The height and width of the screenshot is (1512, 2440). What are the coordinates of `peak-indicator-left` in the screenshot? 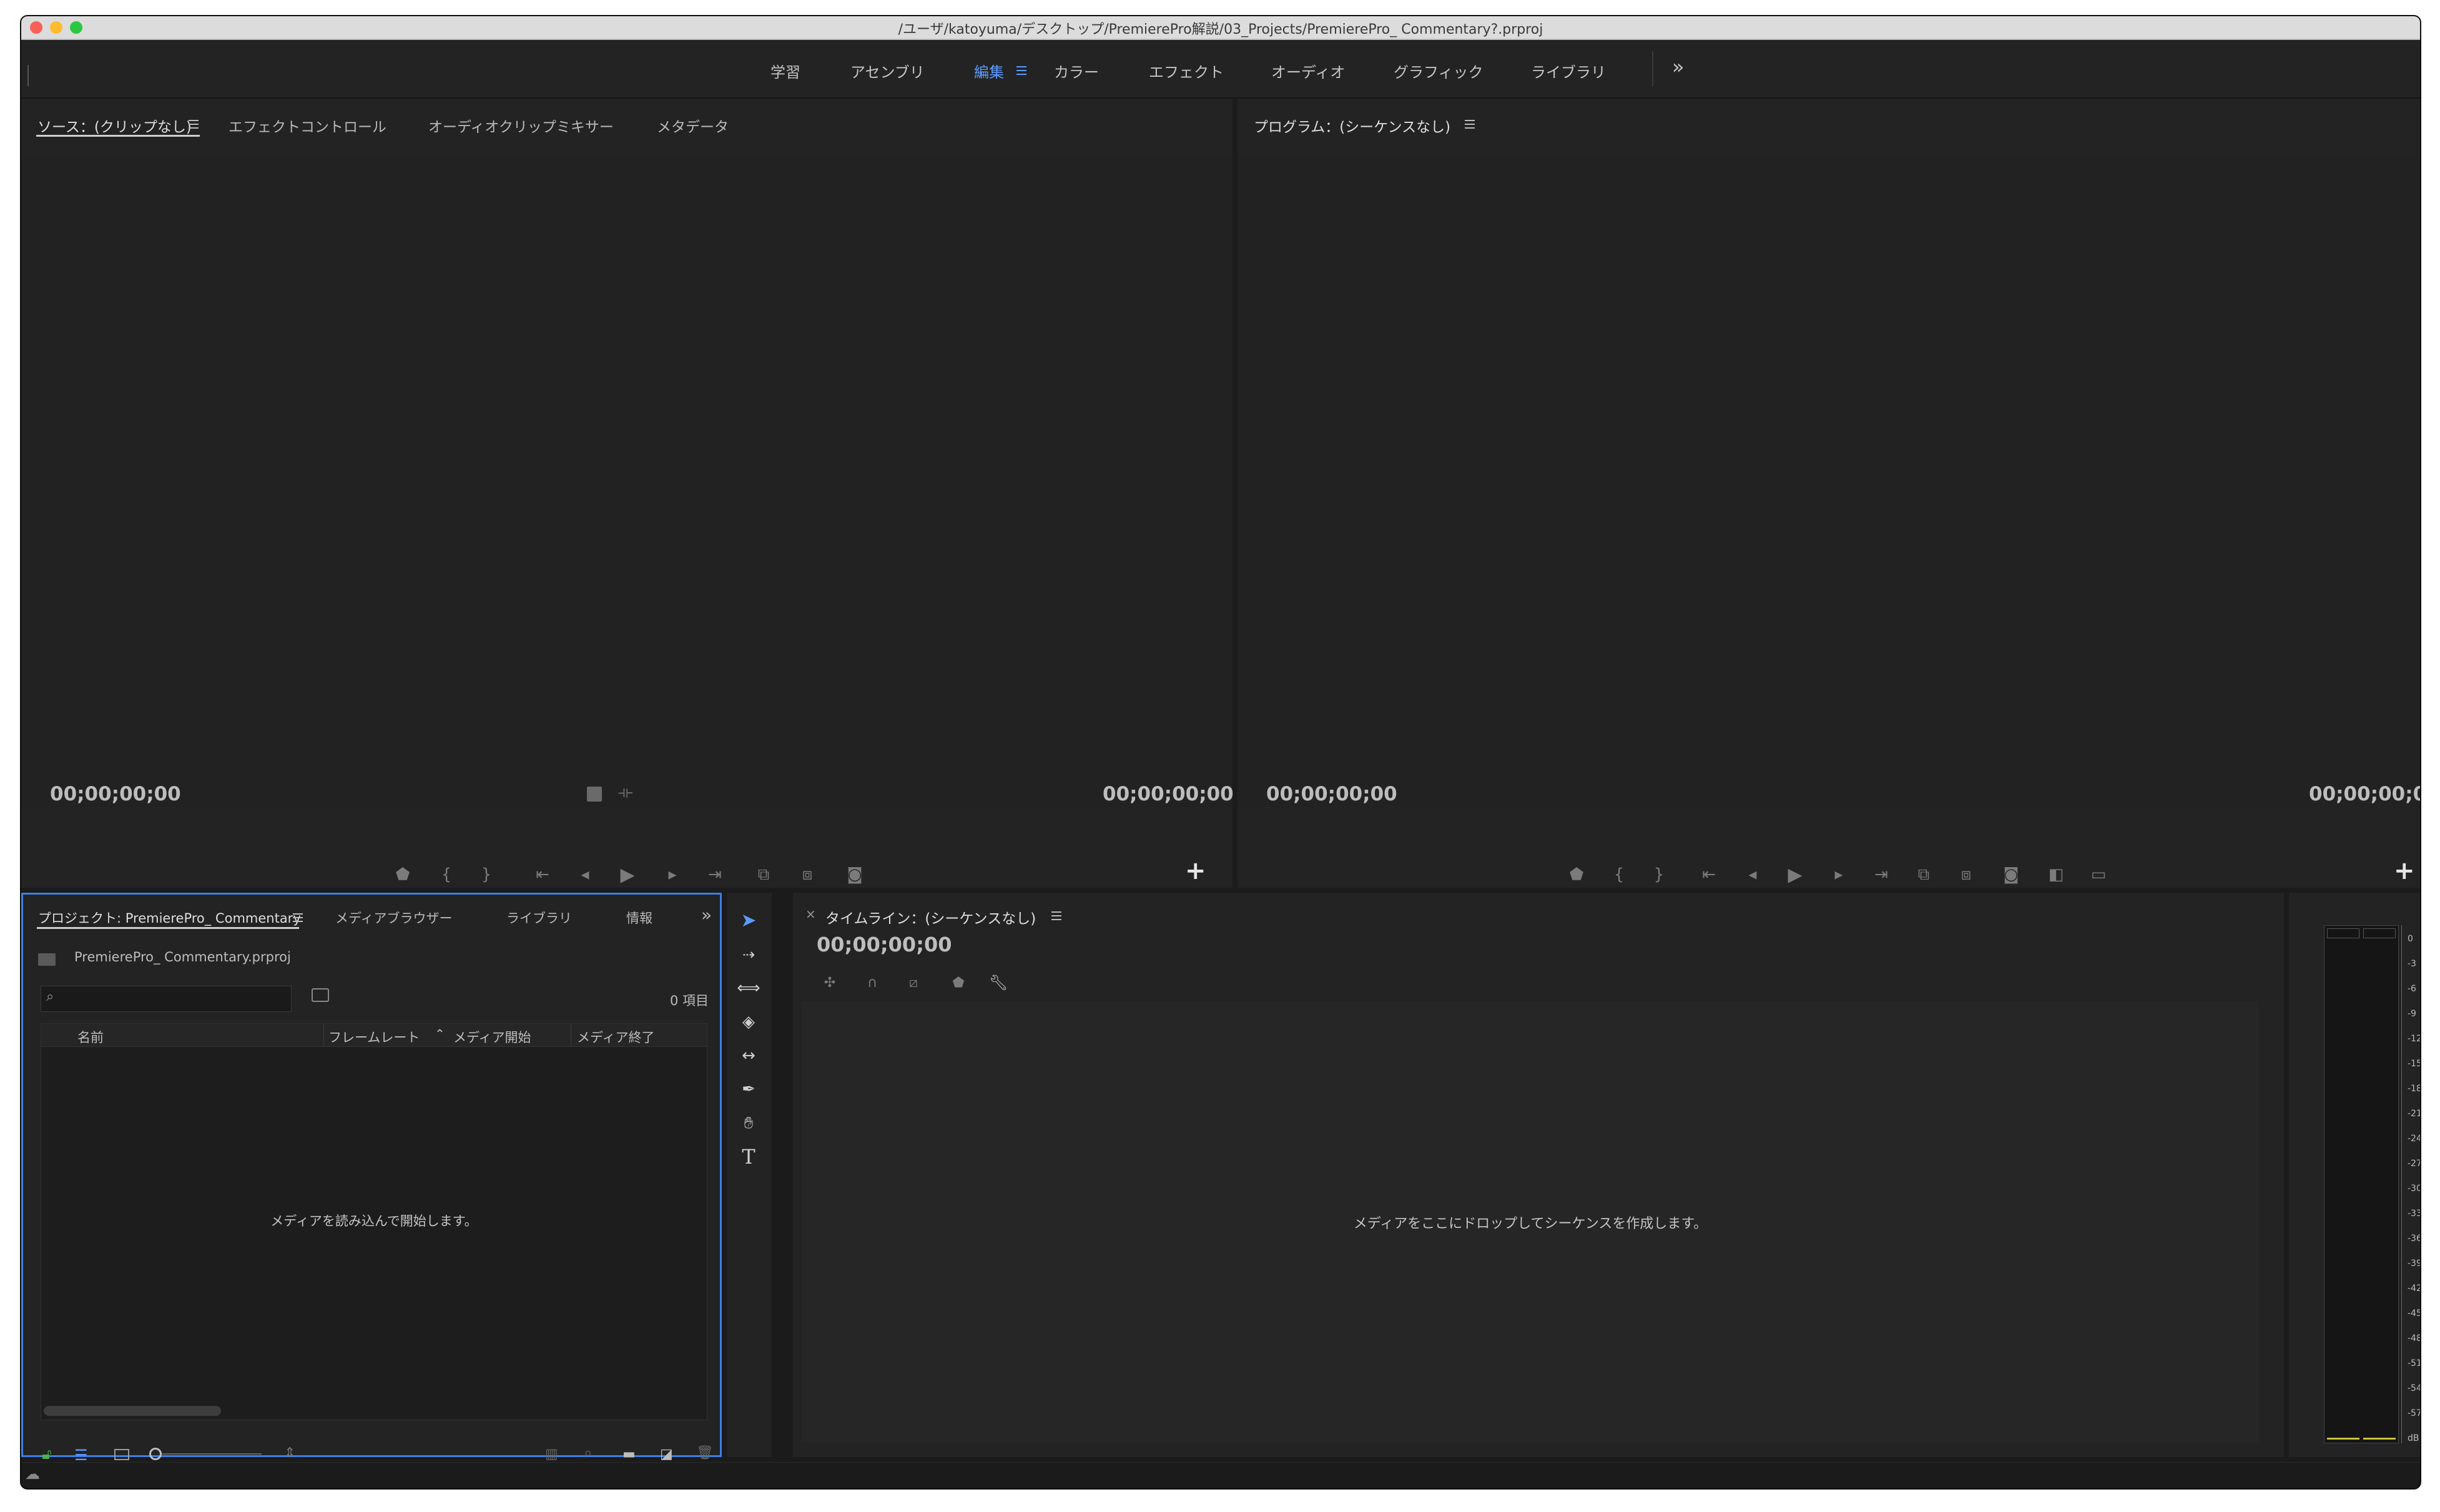 It's located at (2343, 933).